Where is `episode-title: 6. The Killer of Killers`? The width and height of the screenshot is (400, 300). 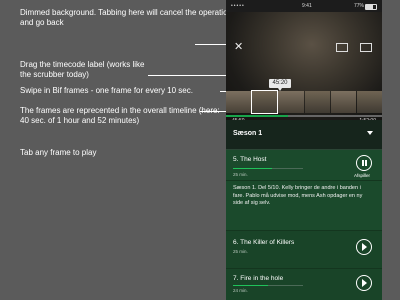
episode-title: 6. The Killer of Killers is located at coordinates (264, 242).